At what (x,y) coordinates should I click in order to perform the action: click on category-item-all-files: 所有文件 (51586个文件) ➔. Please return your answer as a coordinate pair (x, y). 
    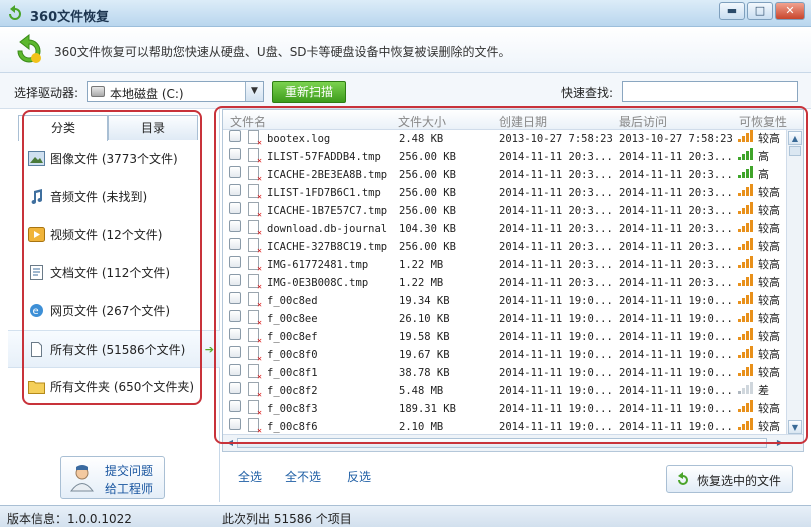
    Looking at the image, I should click on (114, 349).